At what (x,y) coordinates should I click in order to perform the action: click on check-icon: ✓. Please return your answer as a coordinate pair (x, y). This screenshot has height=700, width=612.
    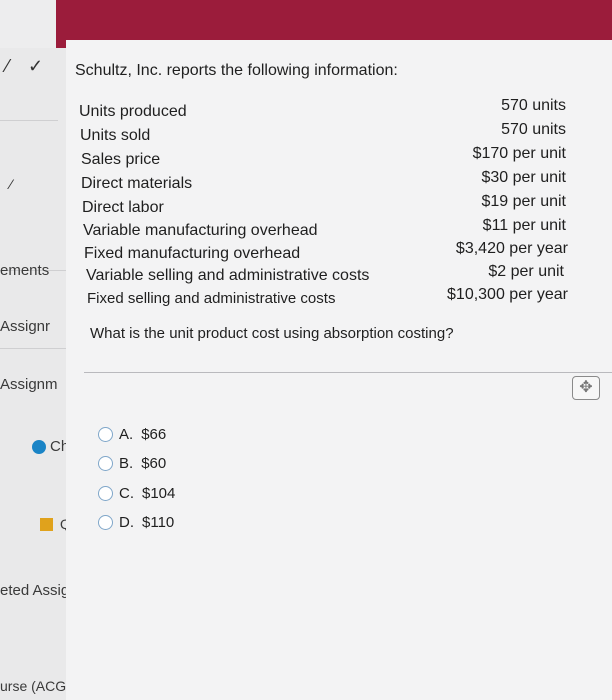
    Looking at the image, I should click on (36, 66).